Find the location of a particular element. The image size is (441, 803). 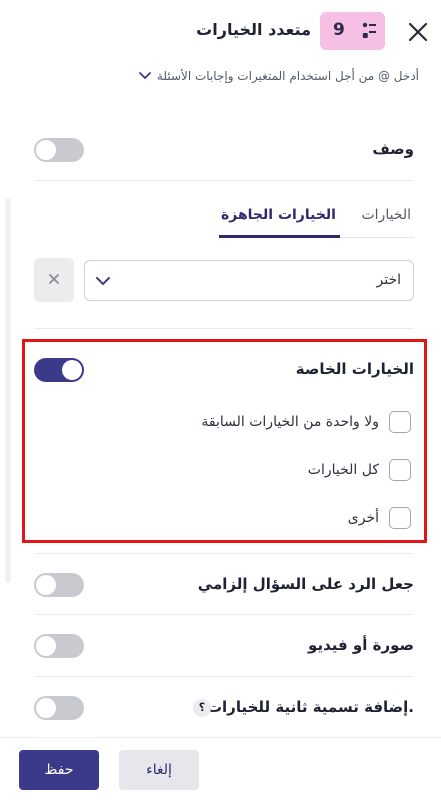

checkbox-none-of-above: ولا واحدة من الخيارات السابقة is located at coordinates (306, 422).